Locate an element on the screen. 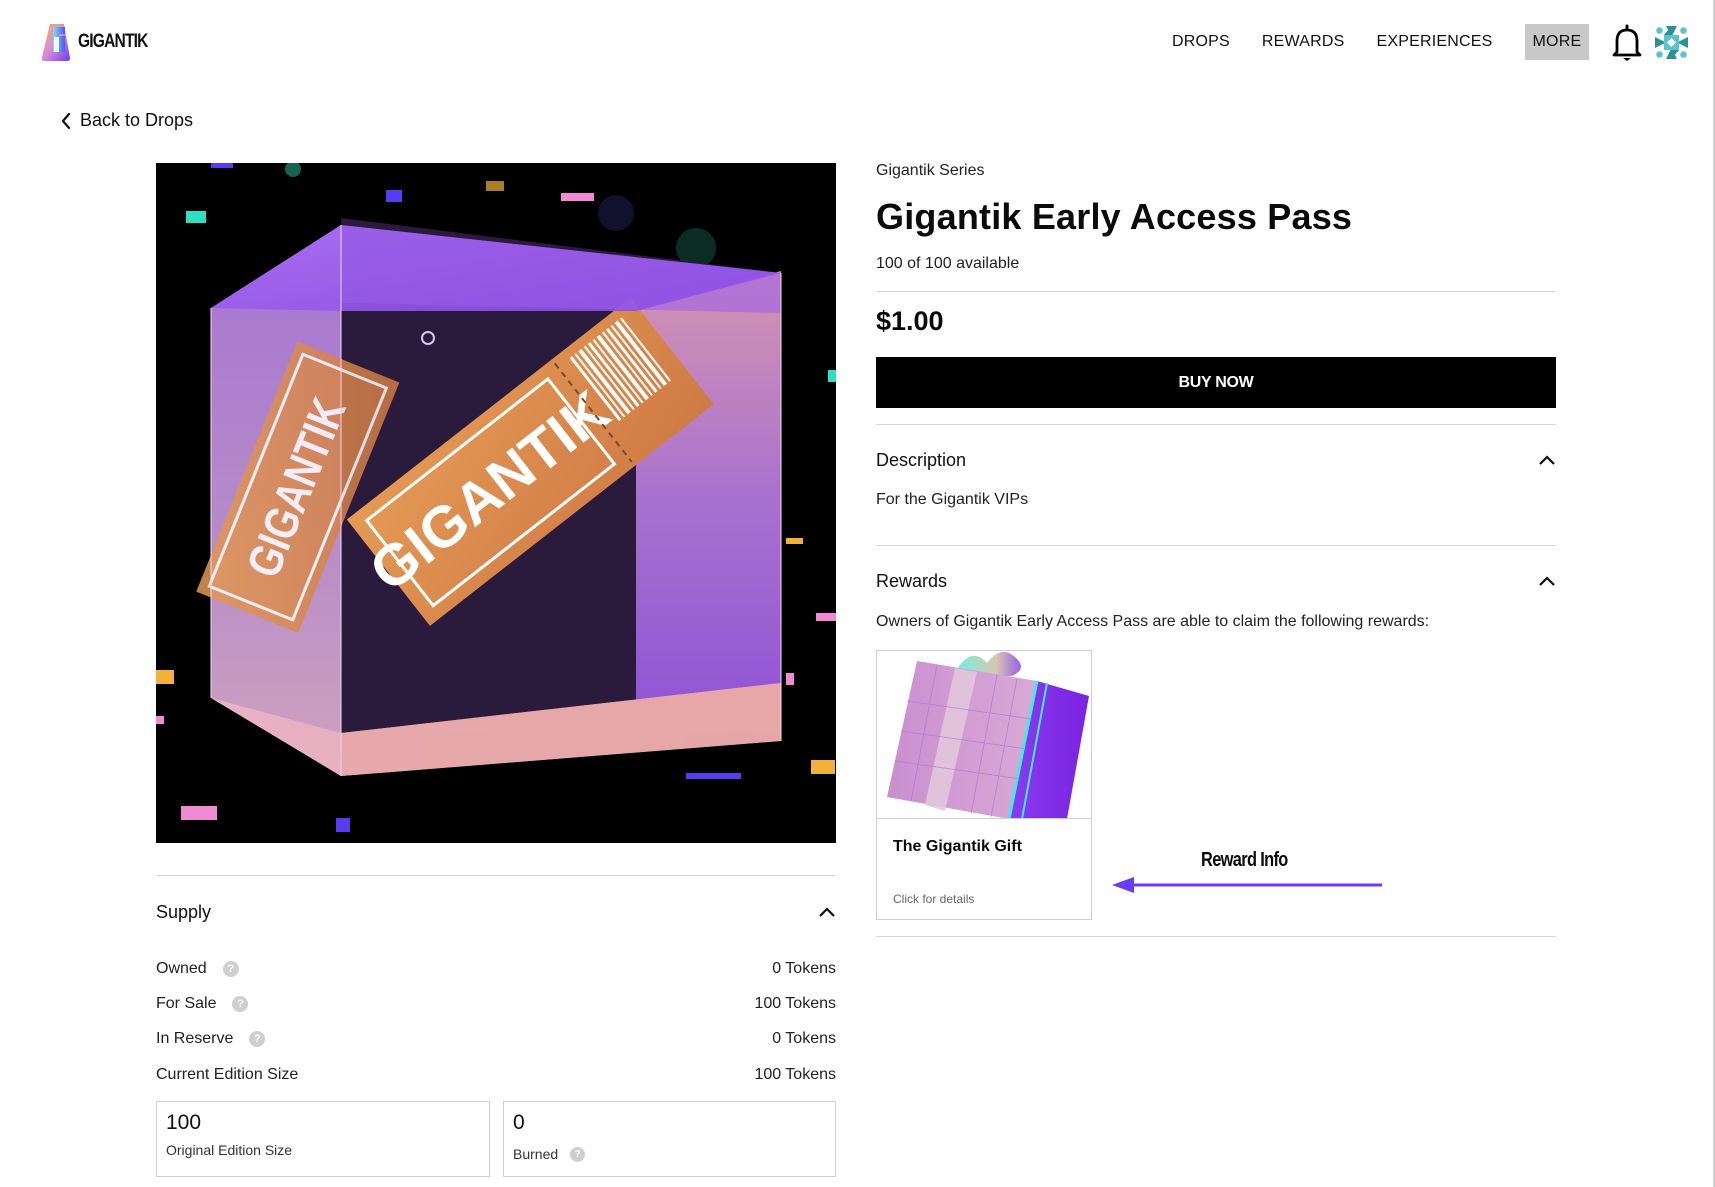  burned-box: 0 Burned? is located at coordinates (669, 1139).